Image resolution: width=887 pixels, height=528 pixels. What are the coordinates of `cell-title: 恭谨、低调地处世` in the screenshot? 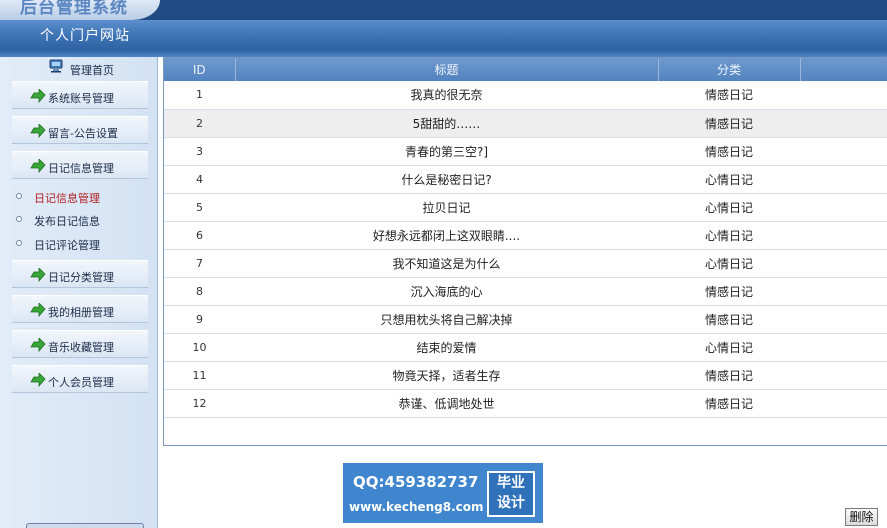 It's located at (446, 403).